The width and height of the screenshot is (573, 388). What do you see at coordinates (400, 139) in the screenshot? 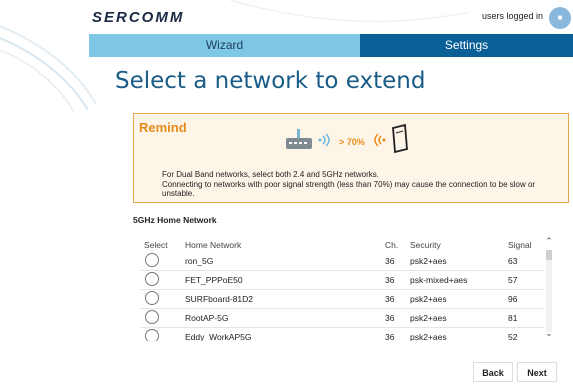
I see `extender-device-icon` at bounding box center [400, 139].